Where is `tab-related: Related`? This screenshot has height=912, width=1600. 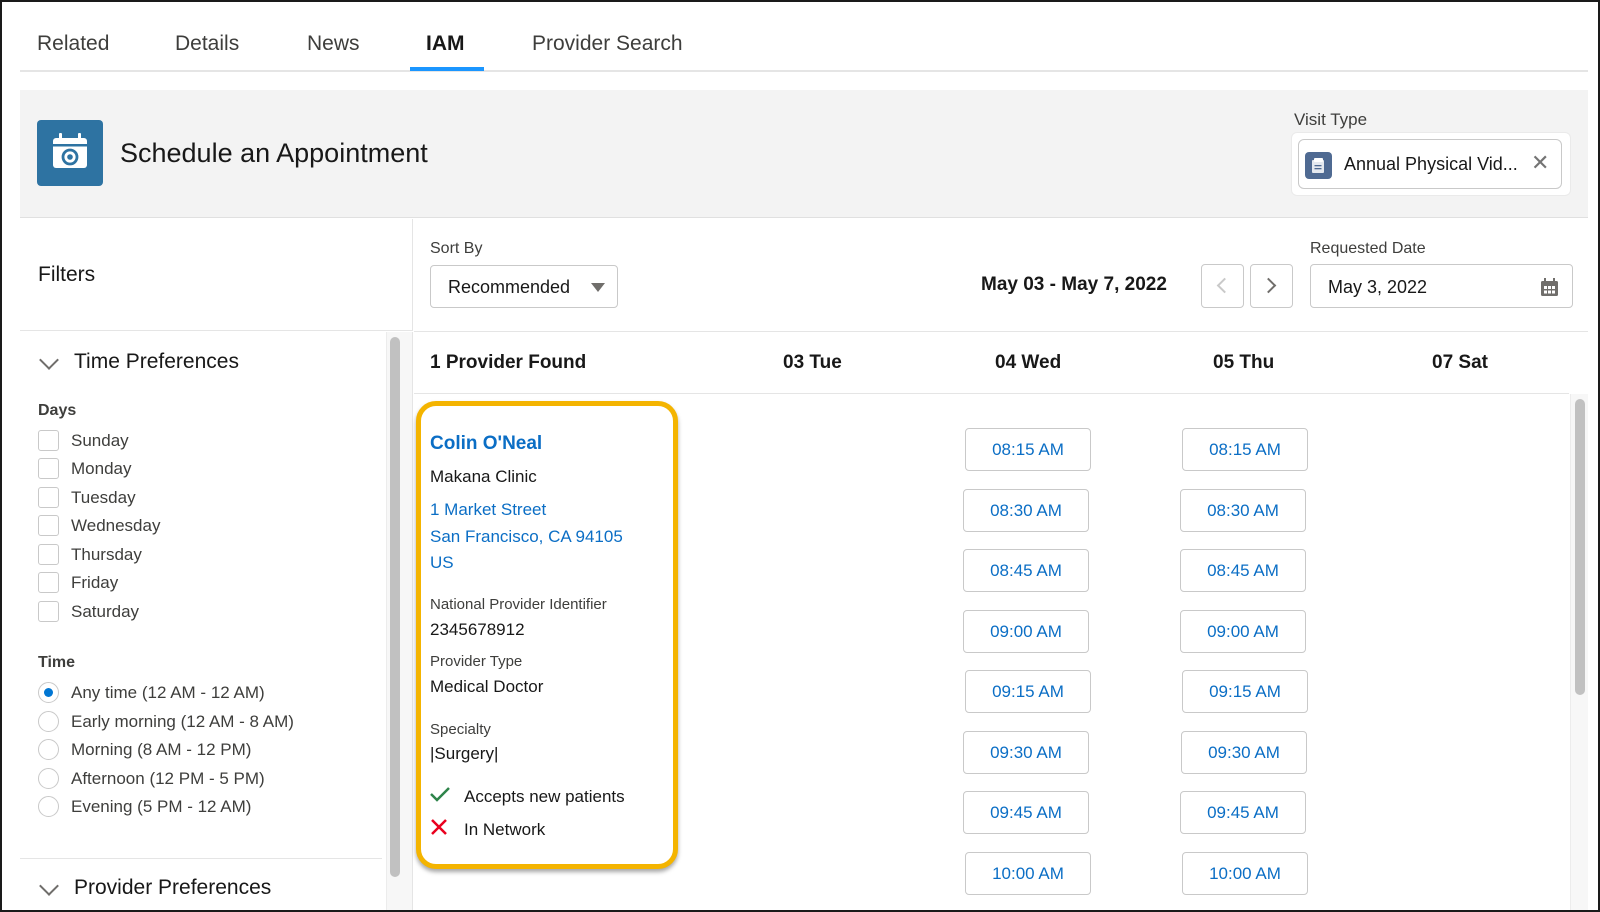
tab-related: Related is located at coordinates (73, 44).